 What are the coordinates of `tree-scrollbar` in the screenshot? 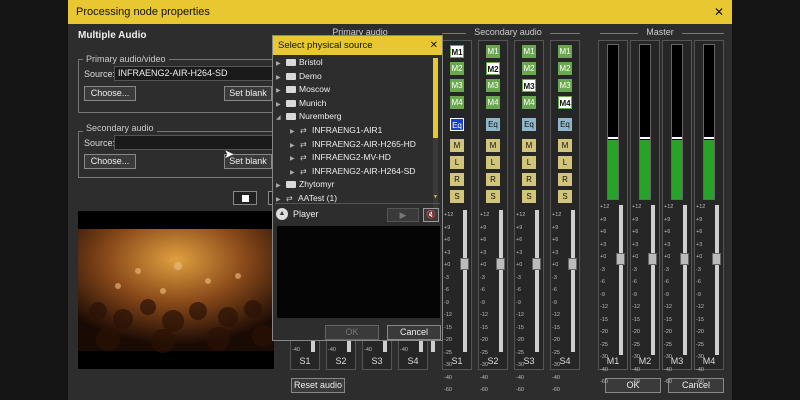 It's located at (435, 136).